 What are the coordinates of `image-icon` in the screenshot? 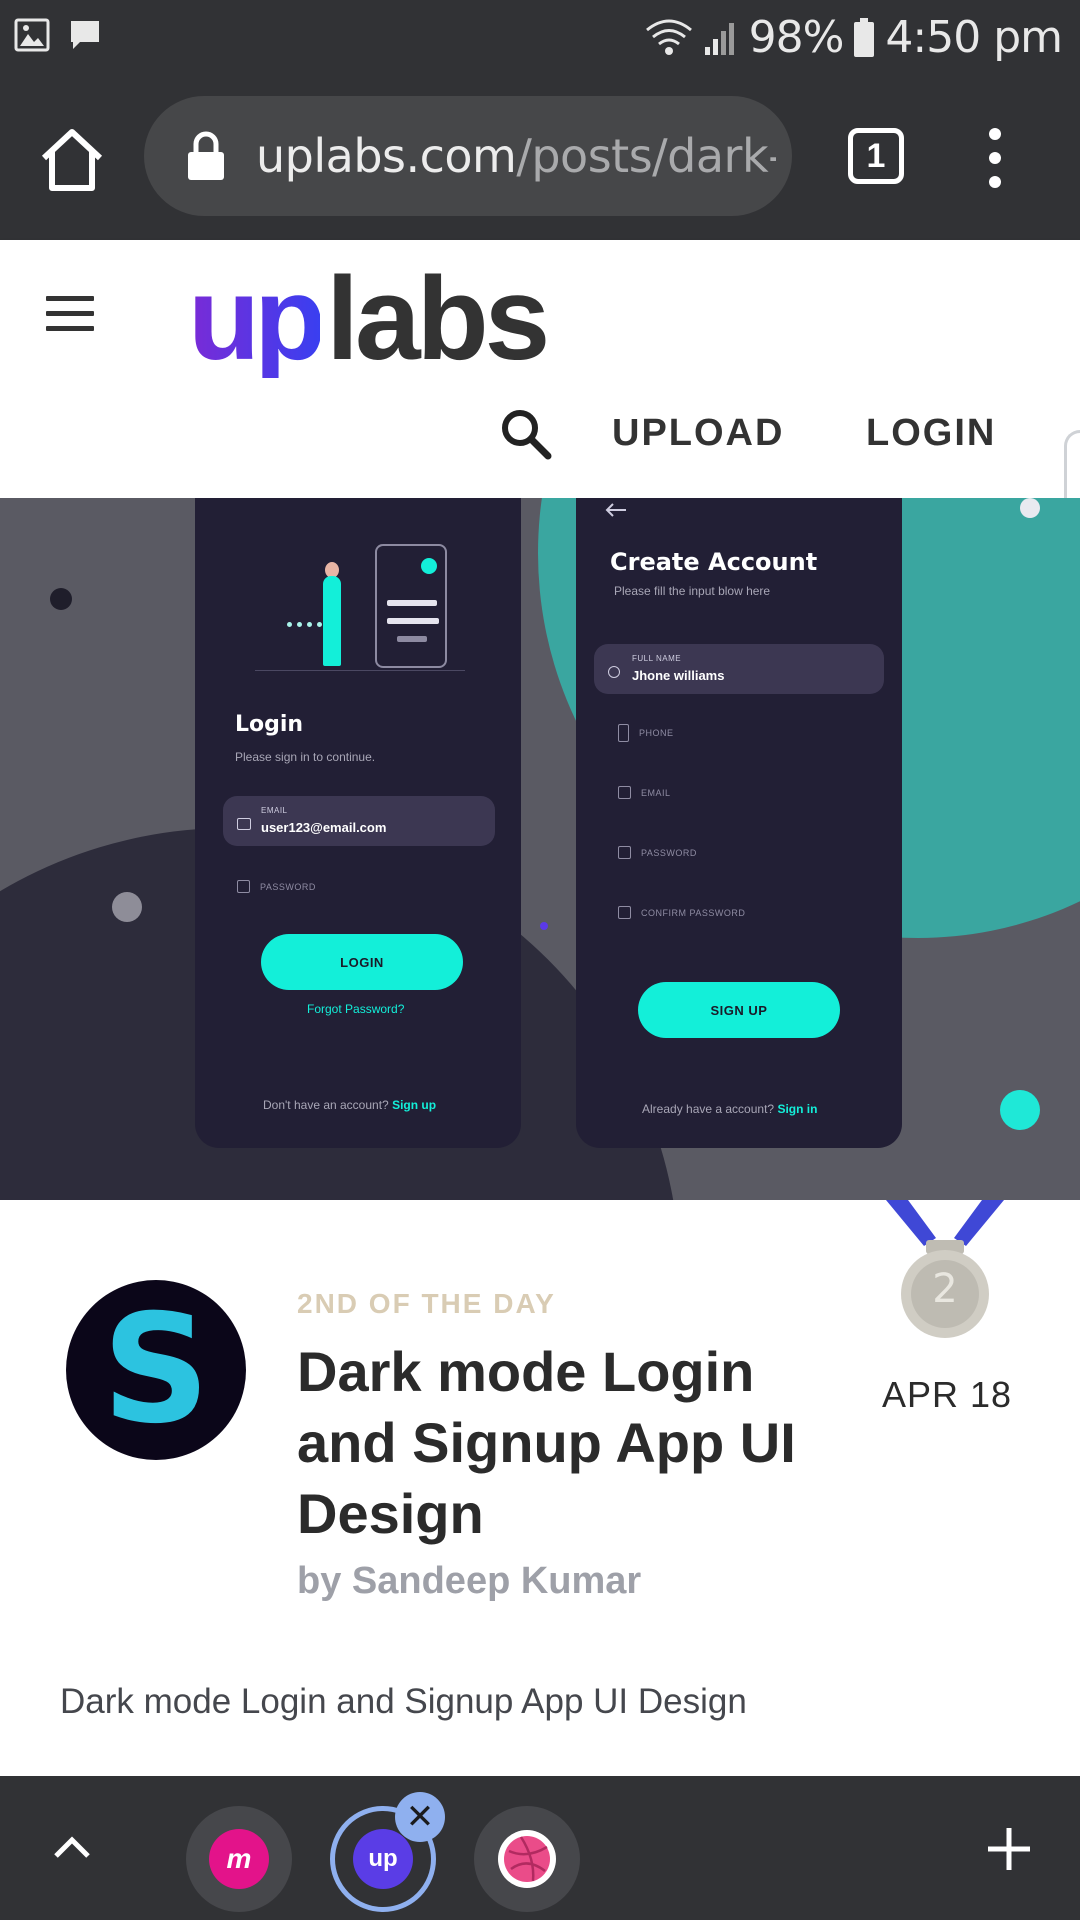 It's located at (32, 35).